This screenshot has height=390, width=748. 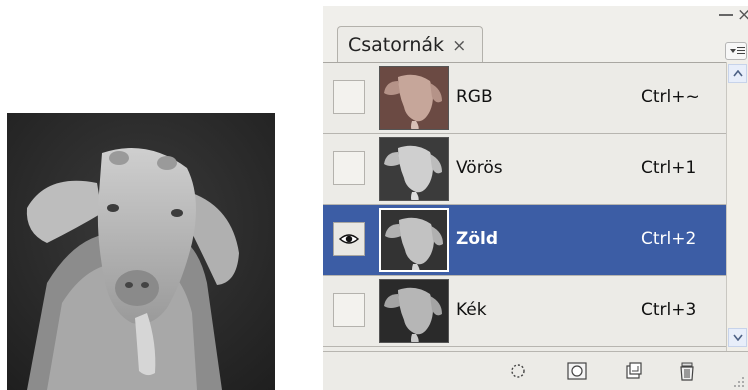 I want to click on channel-name: Kék, so click(x=471, y=310).